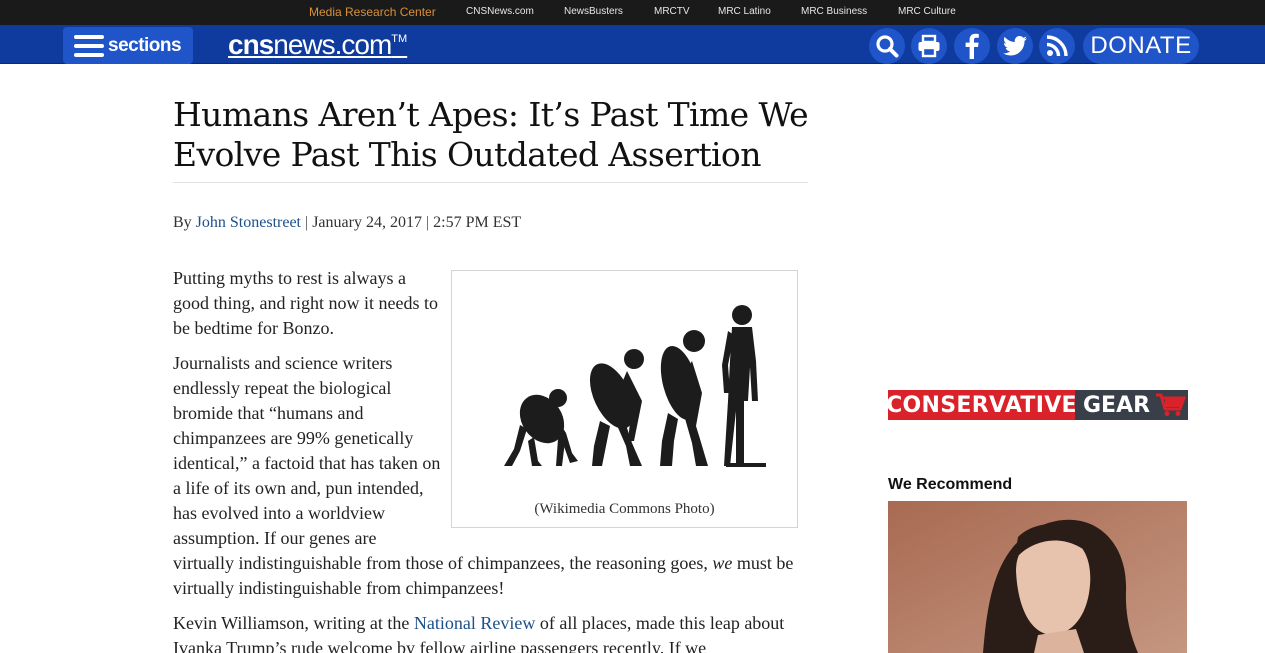  I want to click on logo-rest: news.com, so click(332, 44).